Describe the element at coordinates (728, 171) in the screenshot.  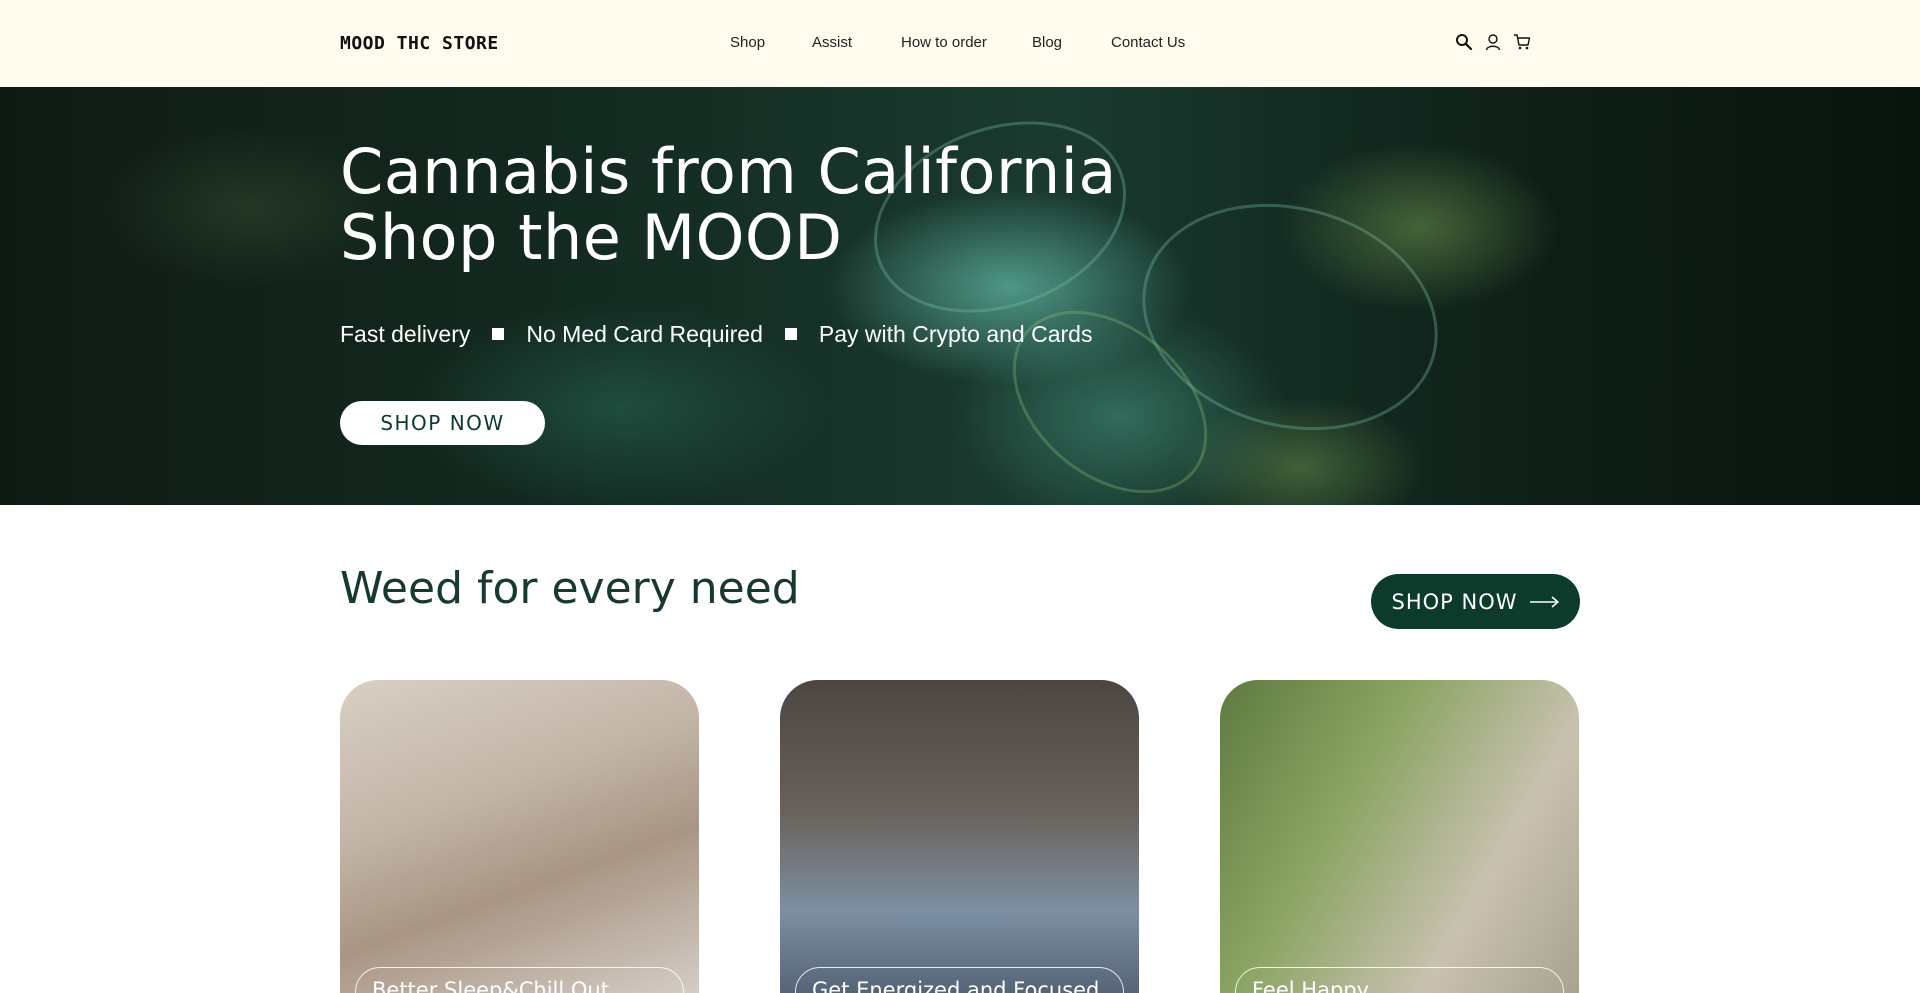
I see `hero-title-line-1: Cannabis from California` at that location.